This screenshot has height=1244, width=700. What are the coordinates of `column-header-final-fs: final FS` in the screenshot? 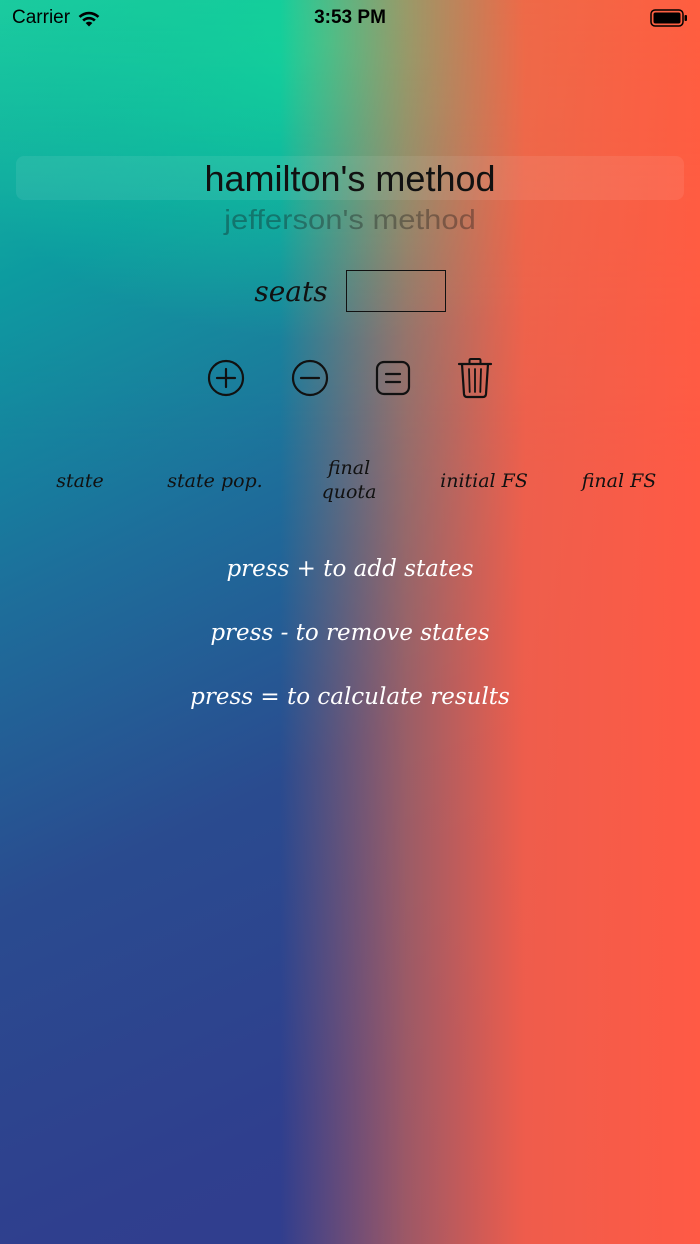 It's located at (619, 481).